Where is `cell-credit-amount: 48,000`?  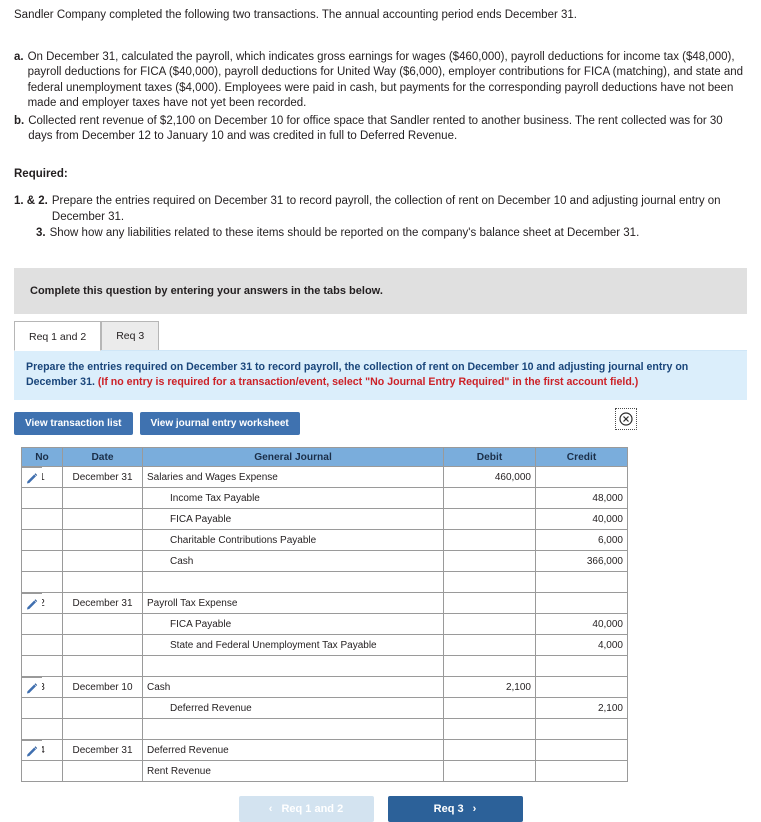
cell-credit-amount: 48,000 is located at coordinates (581, 498).